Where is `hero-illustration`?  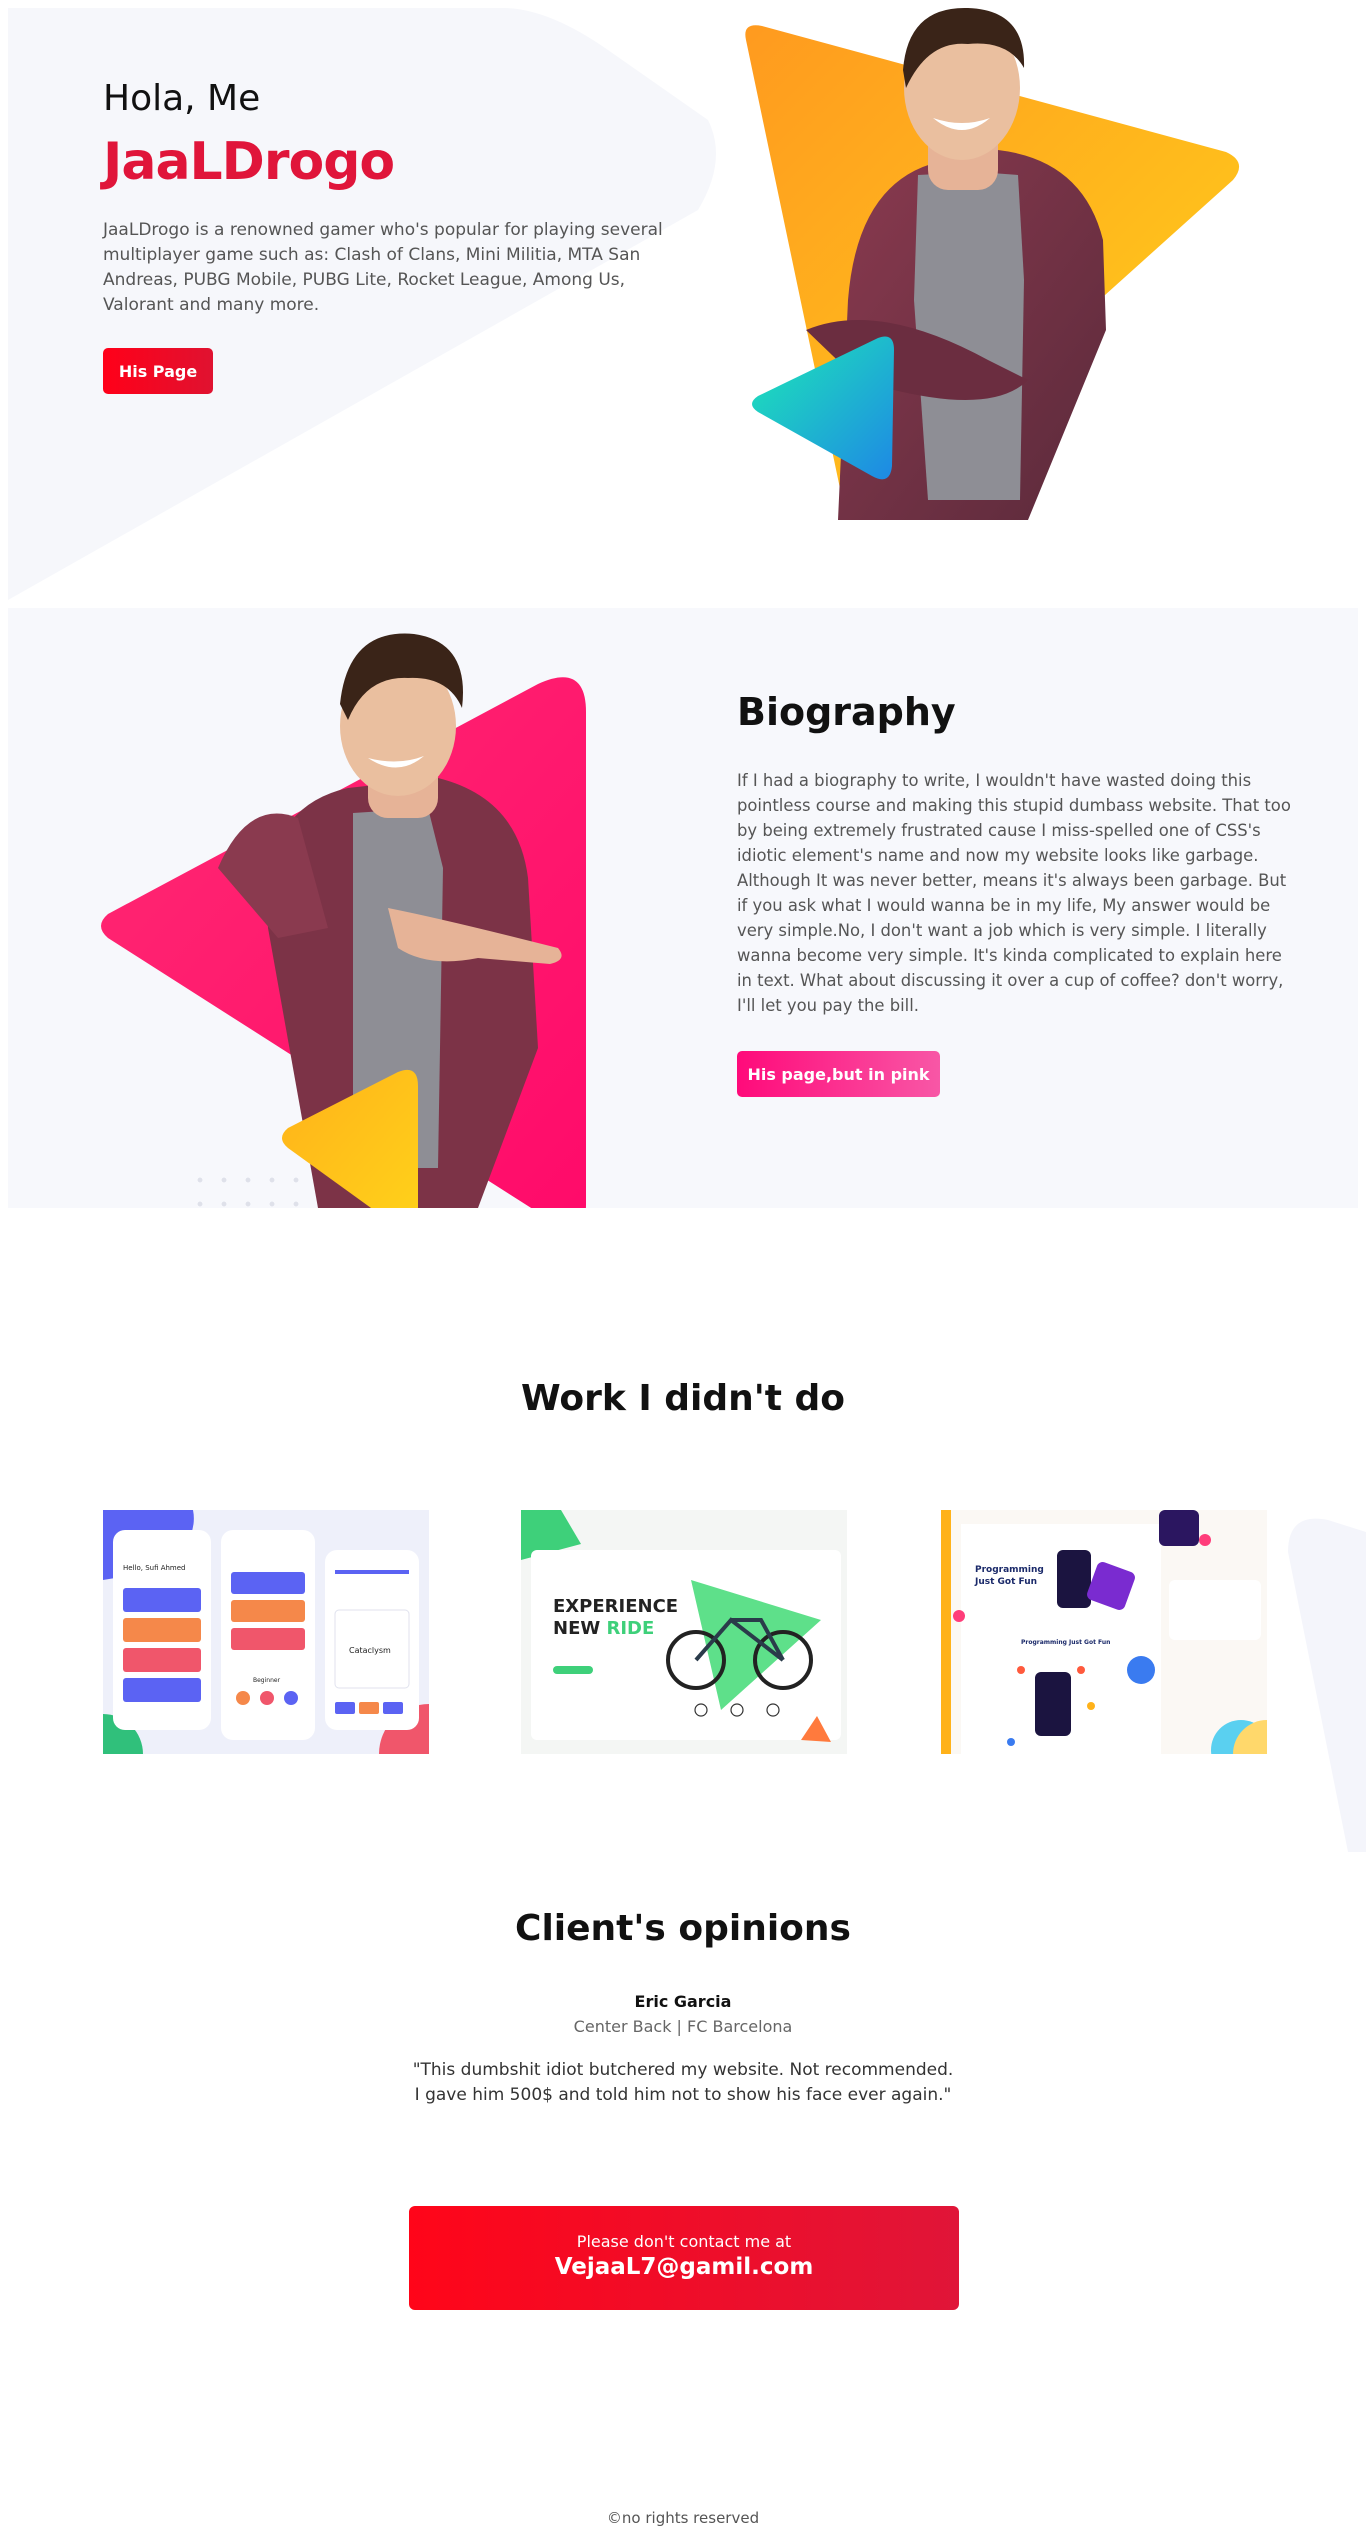
hero-illustration is located at coordinates (992, 263).